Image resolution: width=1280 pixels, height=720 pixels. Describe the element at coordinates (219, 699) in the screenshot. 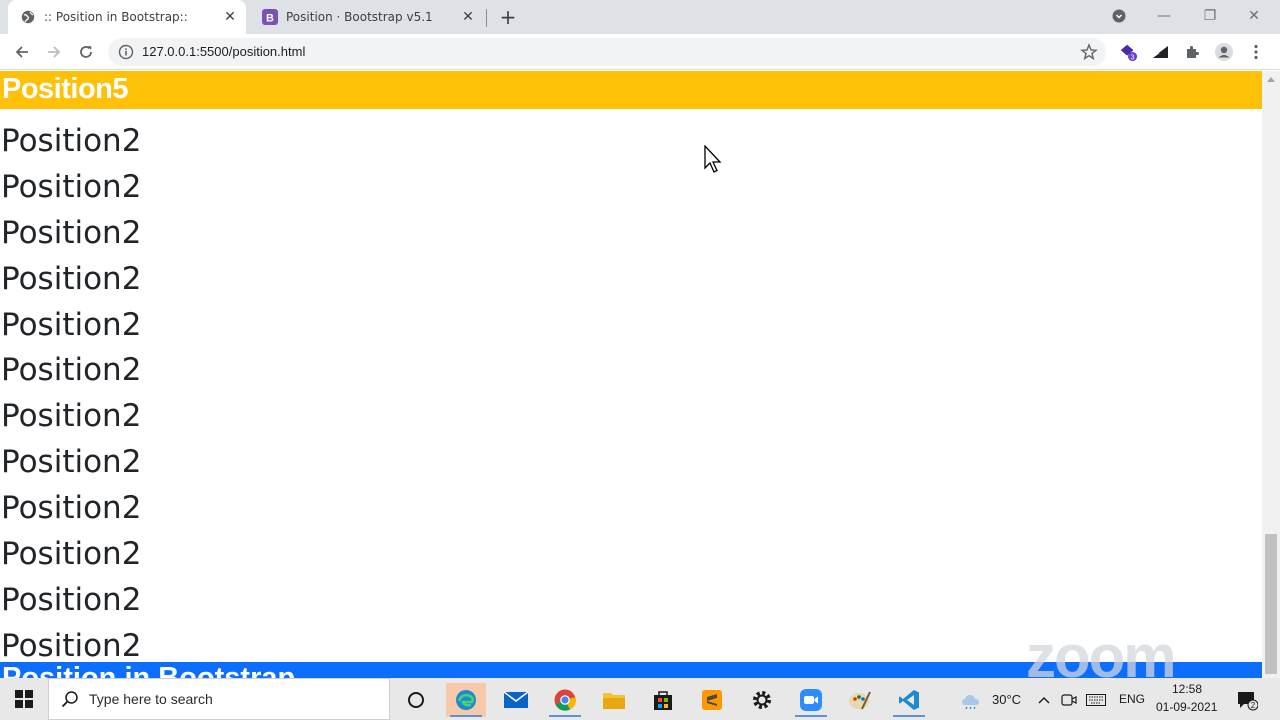

I see `taskbar-search-box: Type here to search` at that location.